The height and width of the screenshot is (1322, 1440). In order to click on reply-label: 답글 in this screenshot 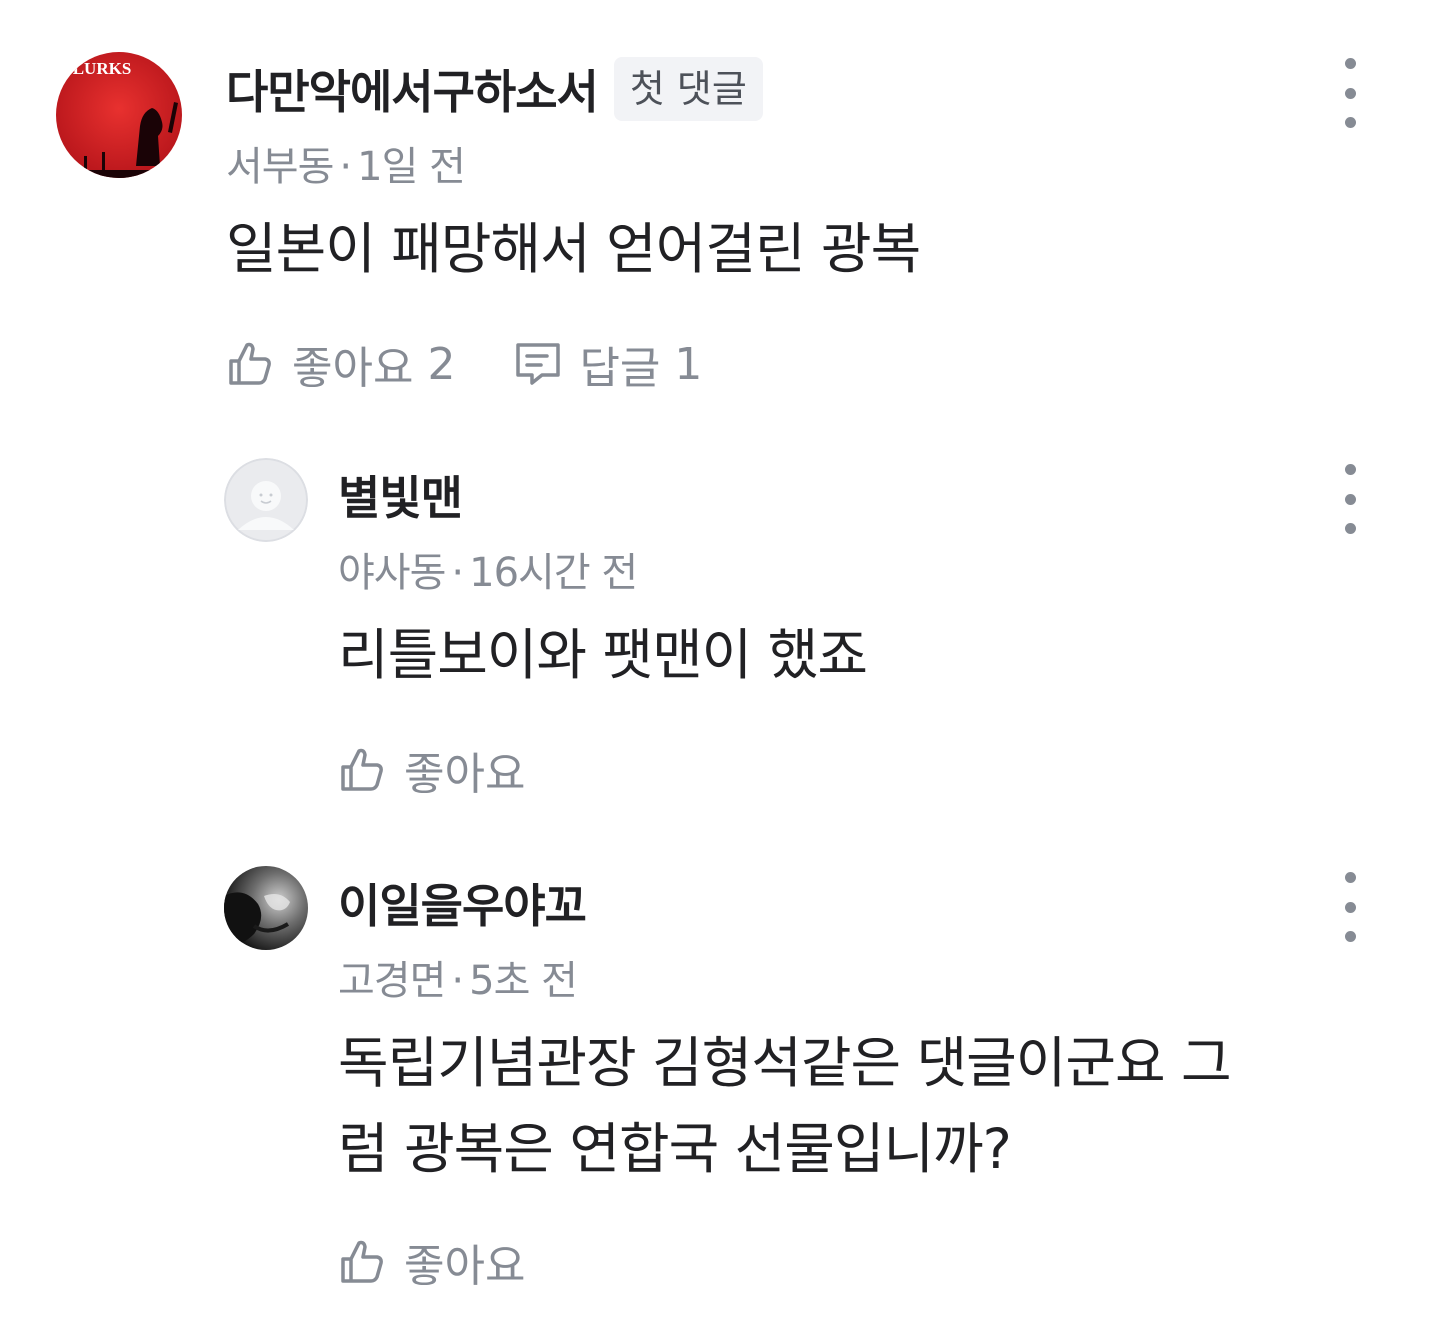, I will do `click(620, 368)`.